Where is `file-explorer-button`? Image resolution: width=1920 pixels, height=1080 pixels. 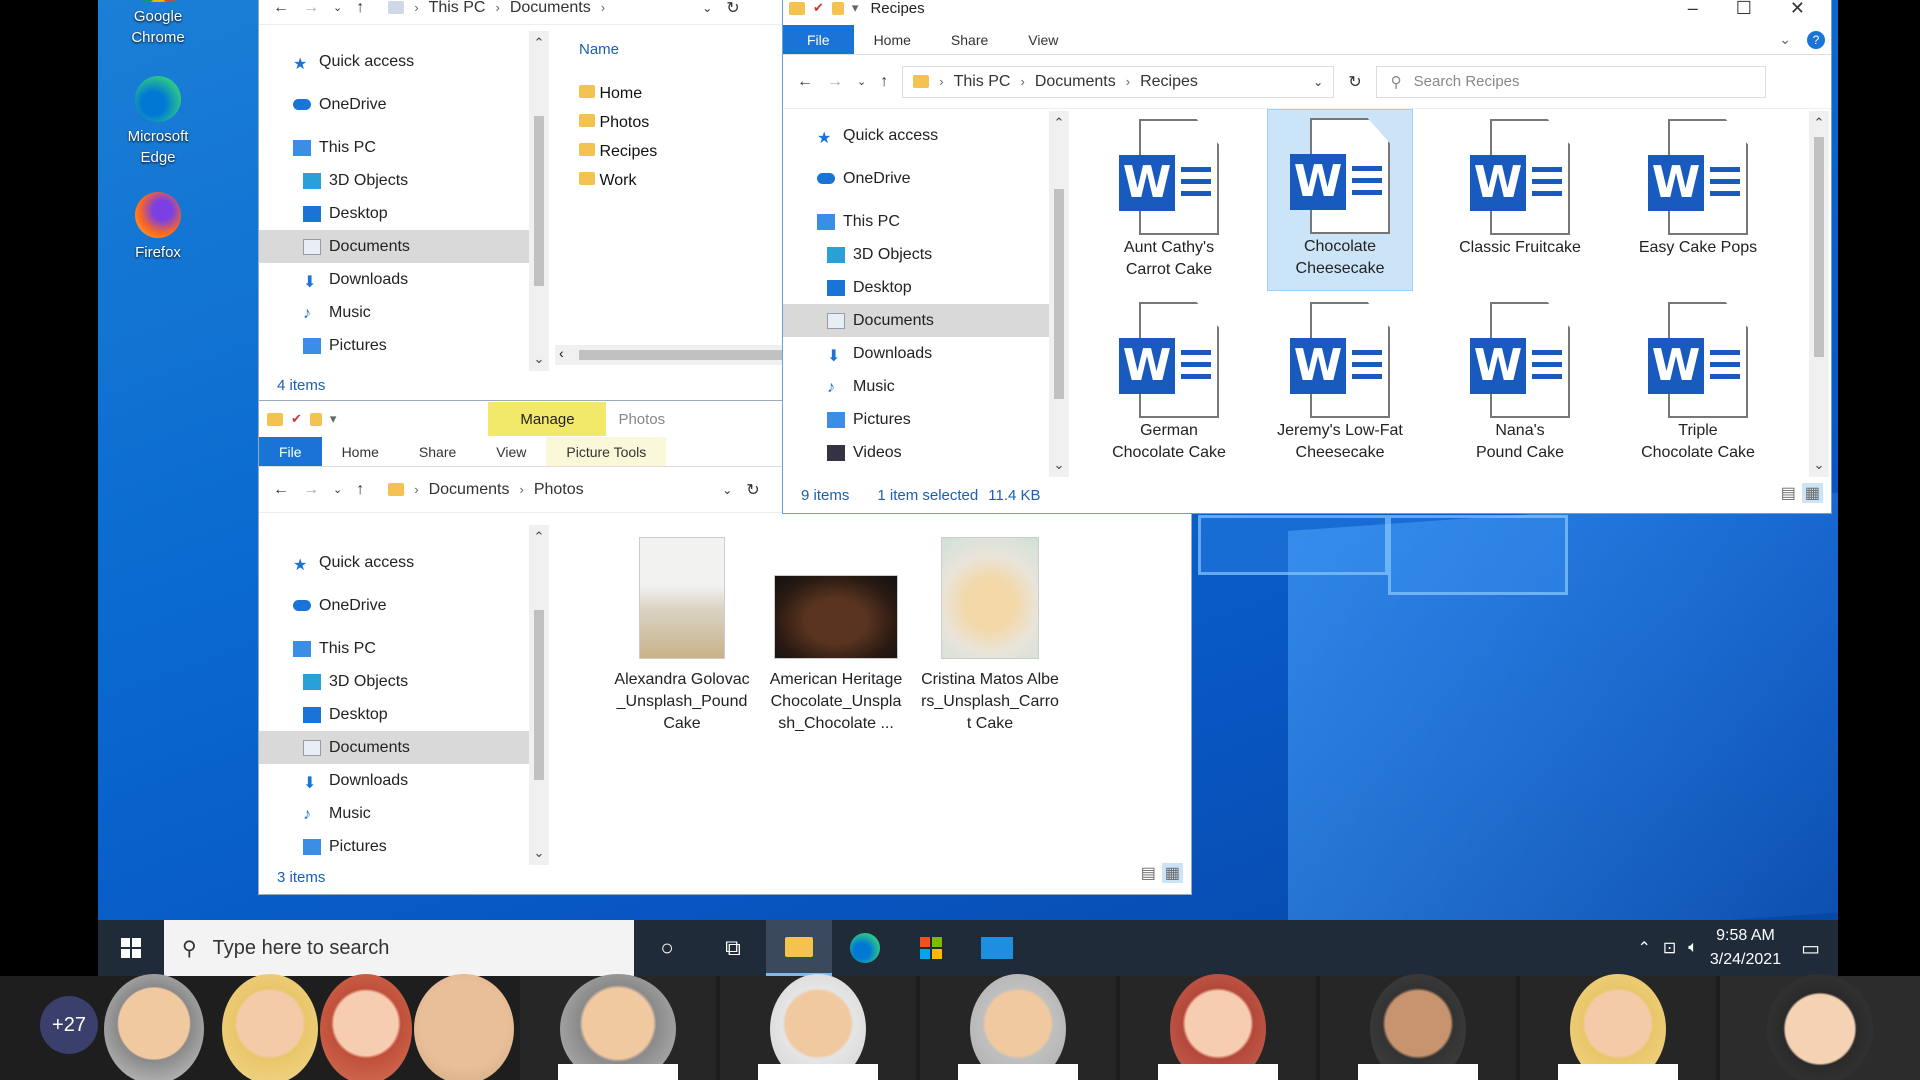 file-explorer-button is located at coordinates (799, 948).